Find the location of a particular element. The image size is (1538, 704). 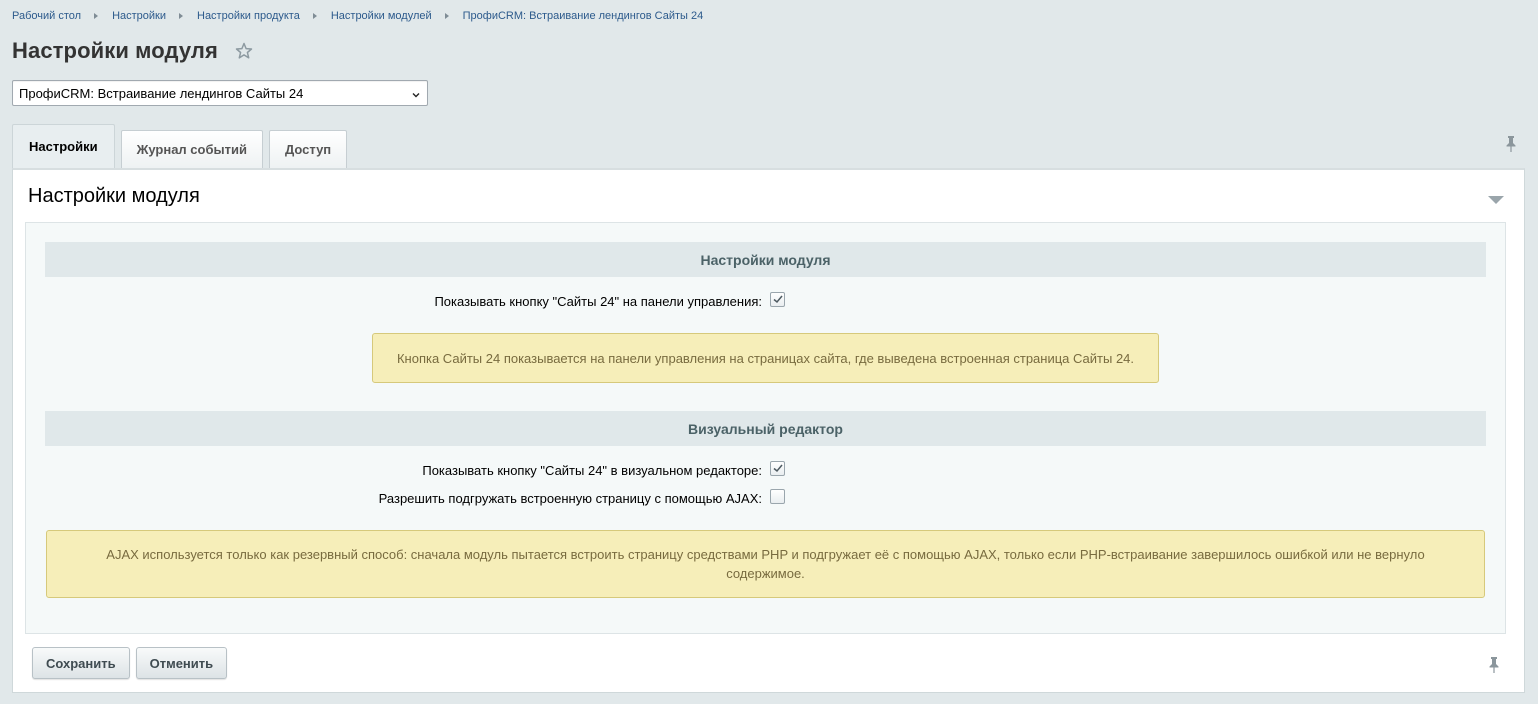

tab-bar: Настройки Журнал событий Доступ is located at coordinates (182, 146).